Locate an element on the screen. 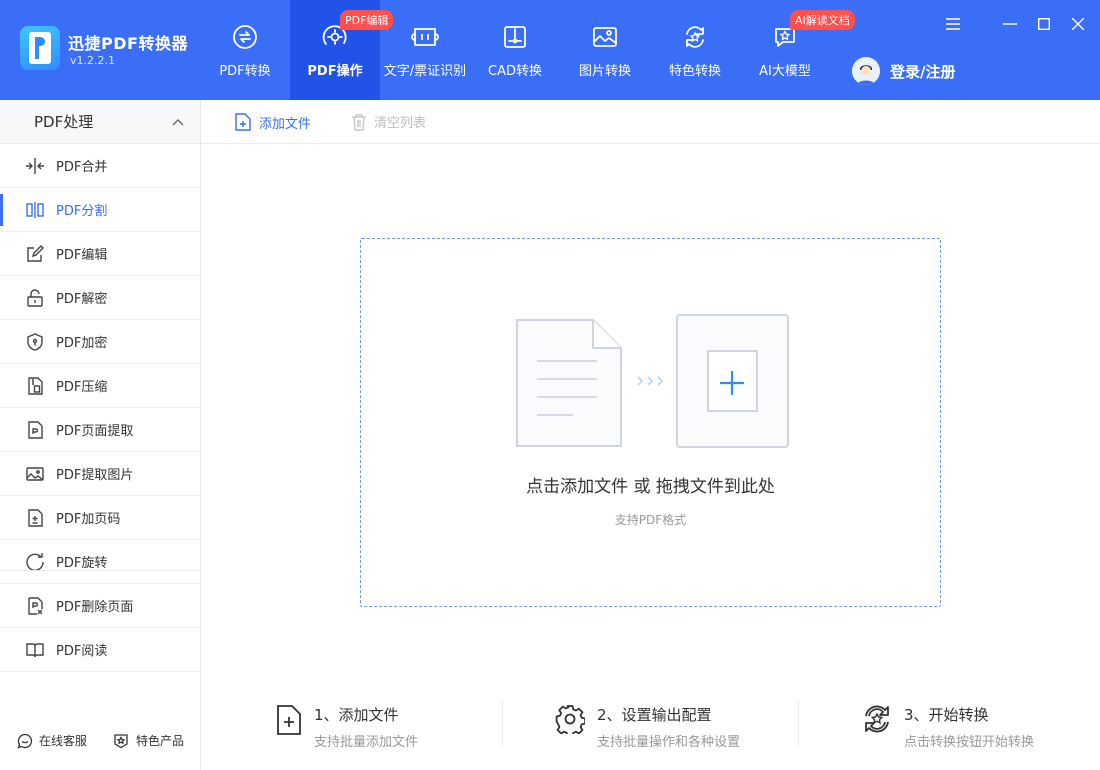  app-name: 迅捷PDF转换器 is located at coordinates (128, 43).